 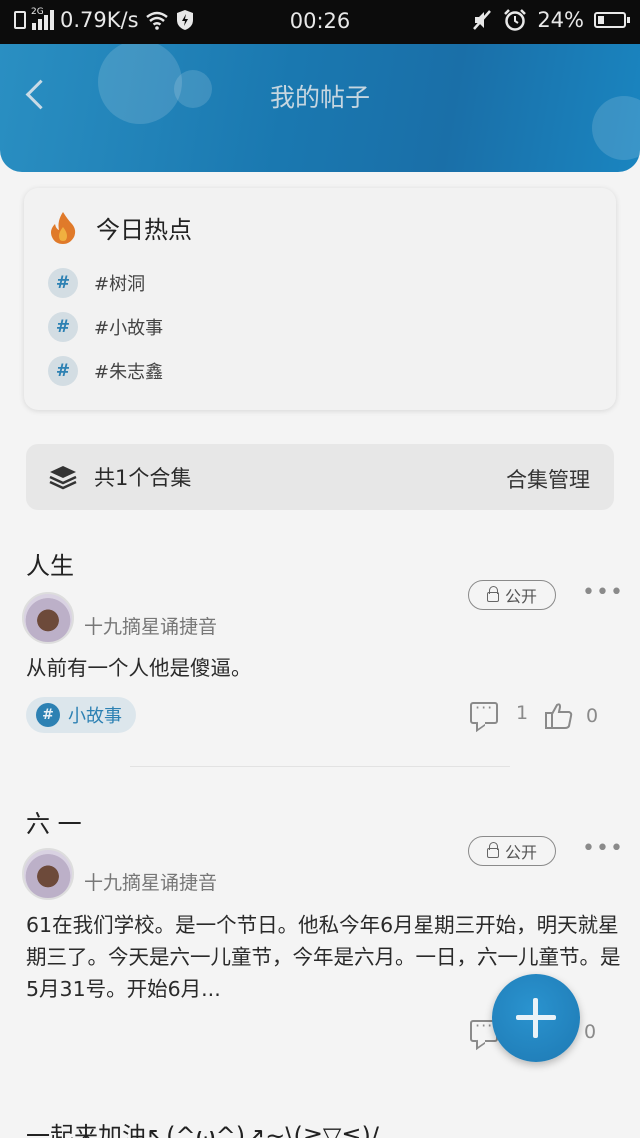 What do you see at coordinates (63, 478) in the screenshot?
I see `layers-icon` at bounding box center [63, 478].